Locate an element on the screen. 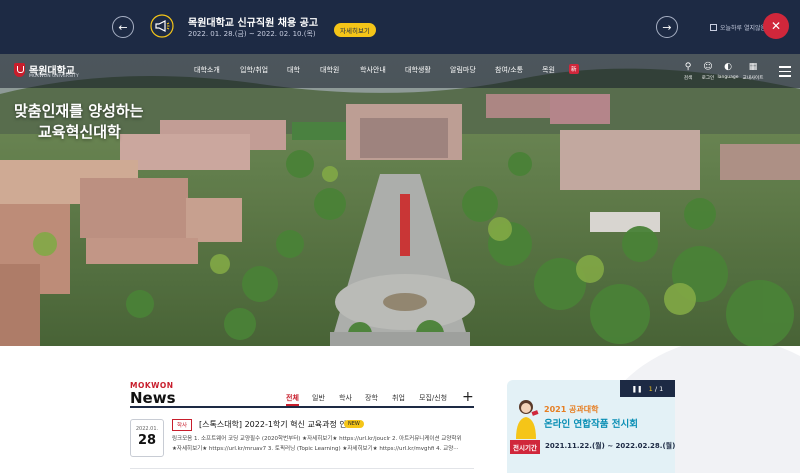 This screenshot has height=473, width=800. nav-item-campus-life: 대학생활 is located at coordinates (418, 70).